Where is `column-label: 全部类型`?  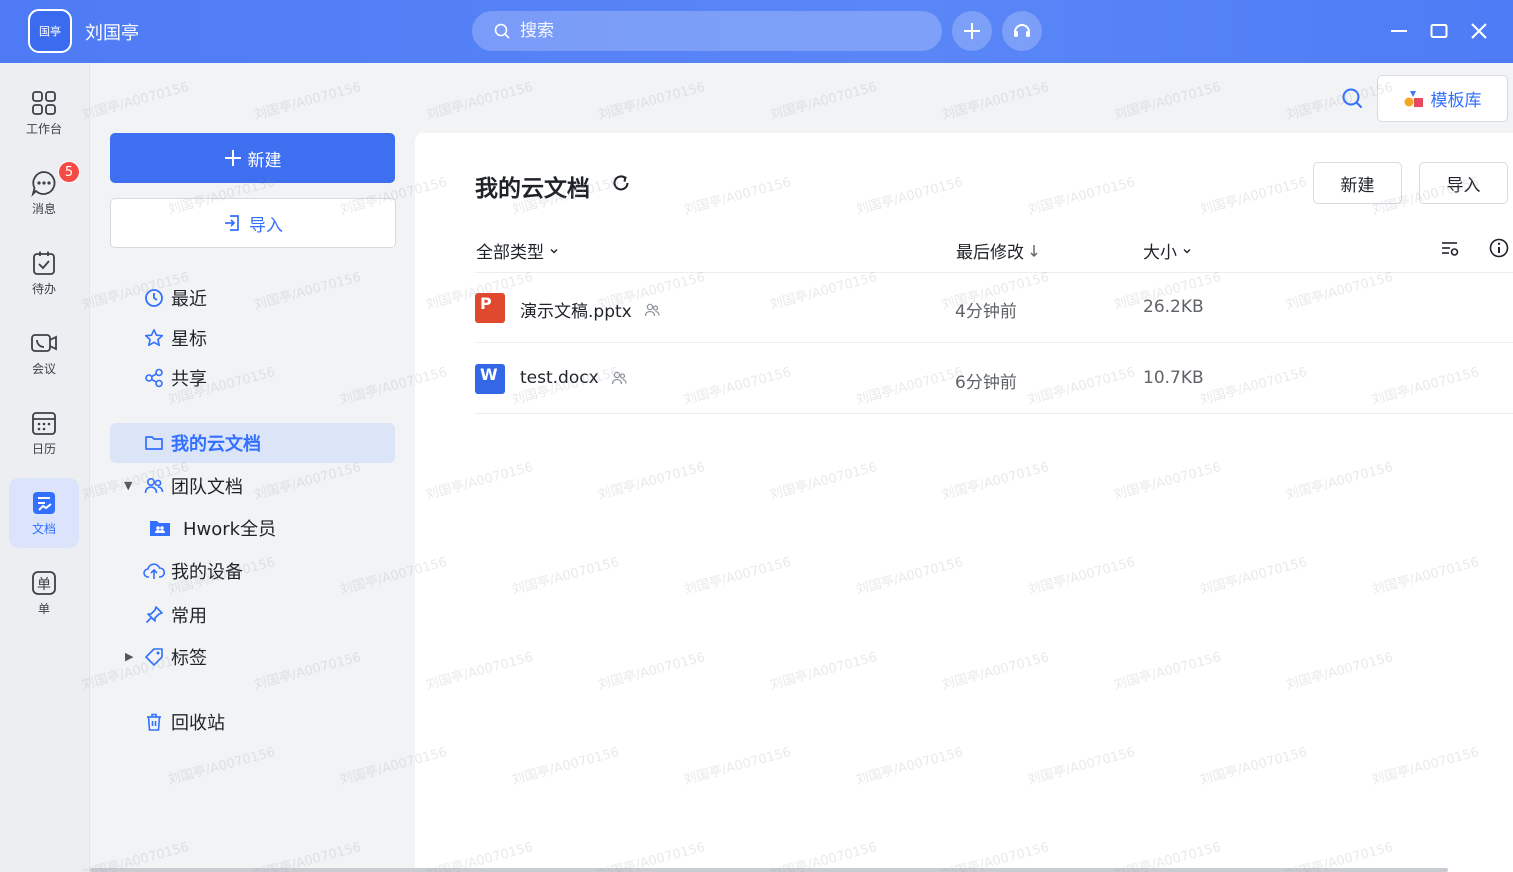
column-label: 全部类型 is located at coordinates (510, 253).